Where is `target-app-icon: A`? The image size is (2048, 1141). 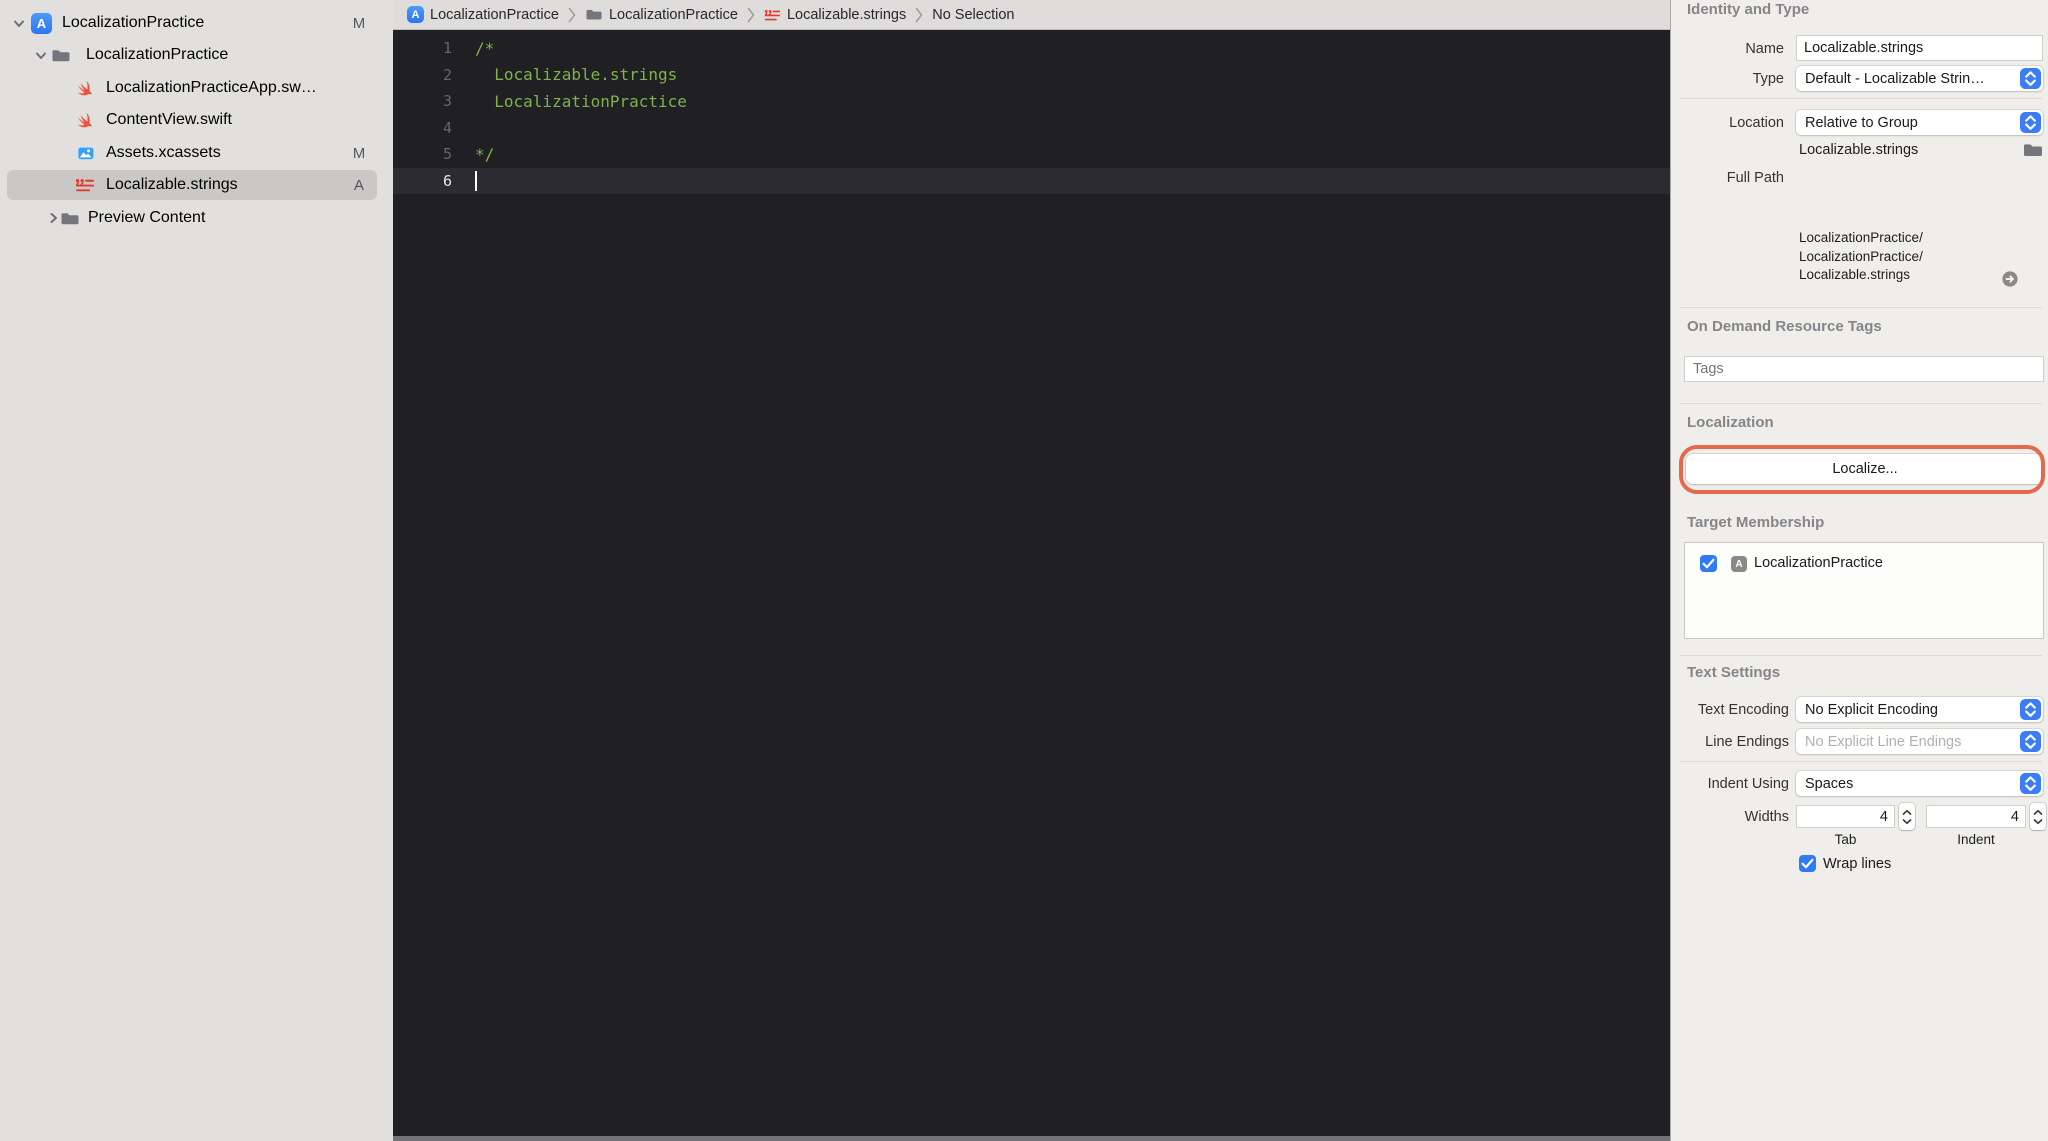 target-app-icon: A is located at coordinates (1739, 564).